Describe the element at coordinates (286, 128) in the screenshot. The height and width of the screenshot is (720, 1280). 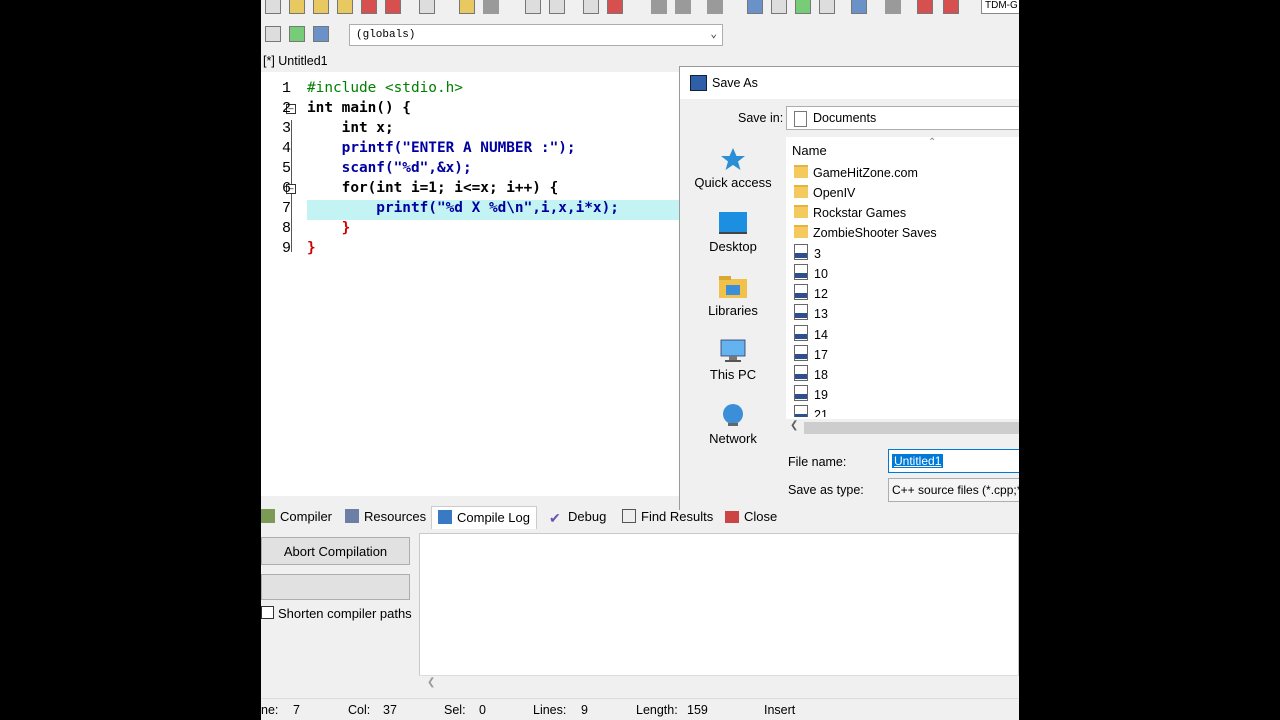
I see `line-number: 3` at that location.